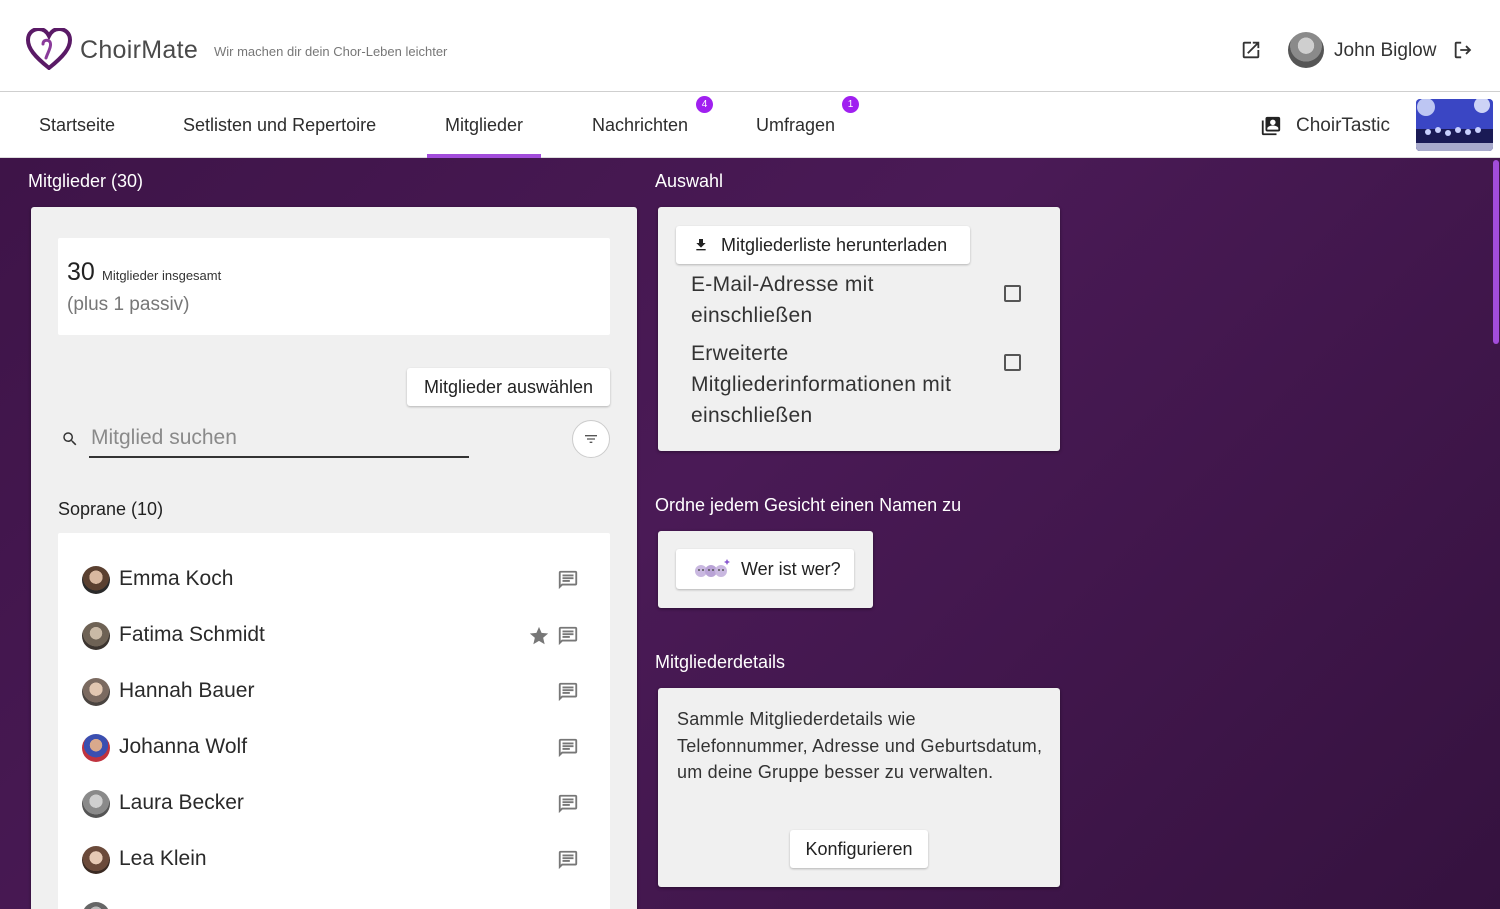  I want to click on list-item: Hannah Bauer, so click(334, 692).